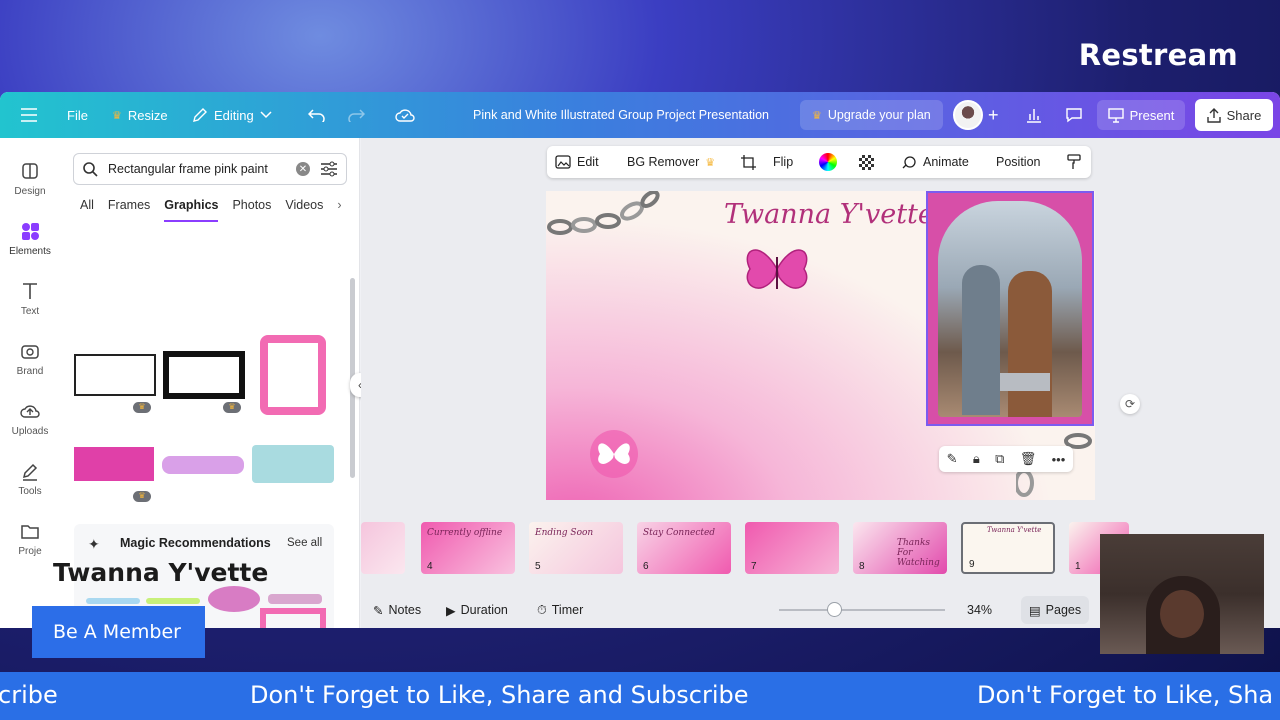 The image size is (1280, 720). I want to click on insights-button, so click(1034, 115).